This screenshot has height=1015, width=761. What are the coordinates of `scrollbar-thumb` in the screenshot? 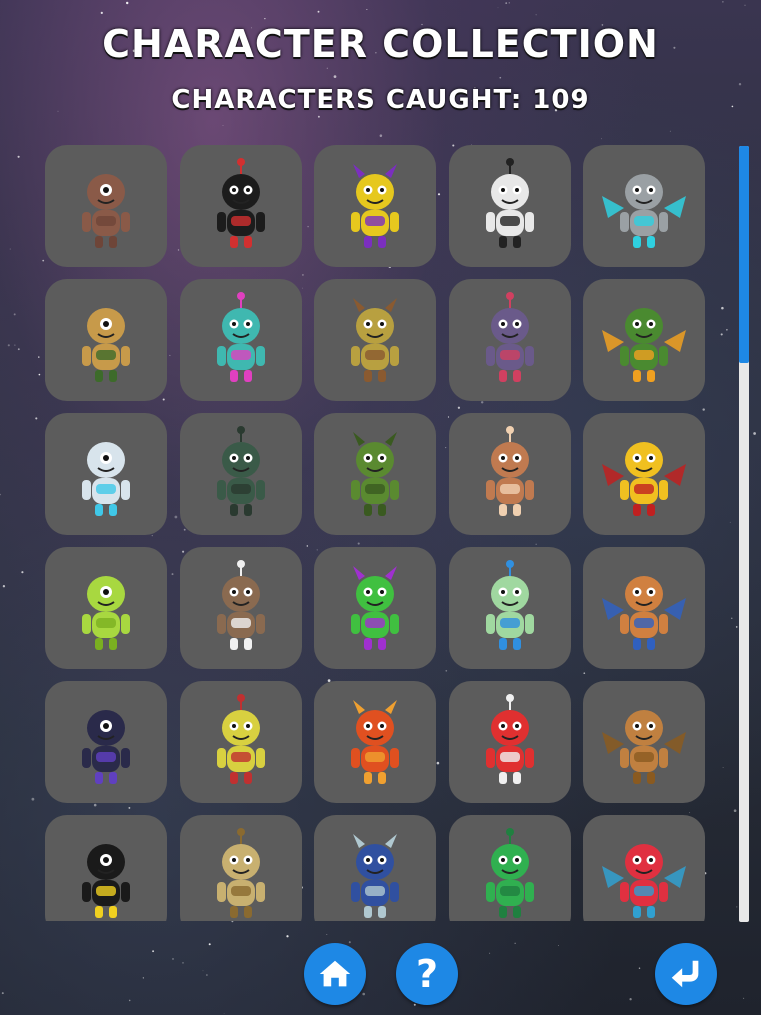 It's located at (744, 254).